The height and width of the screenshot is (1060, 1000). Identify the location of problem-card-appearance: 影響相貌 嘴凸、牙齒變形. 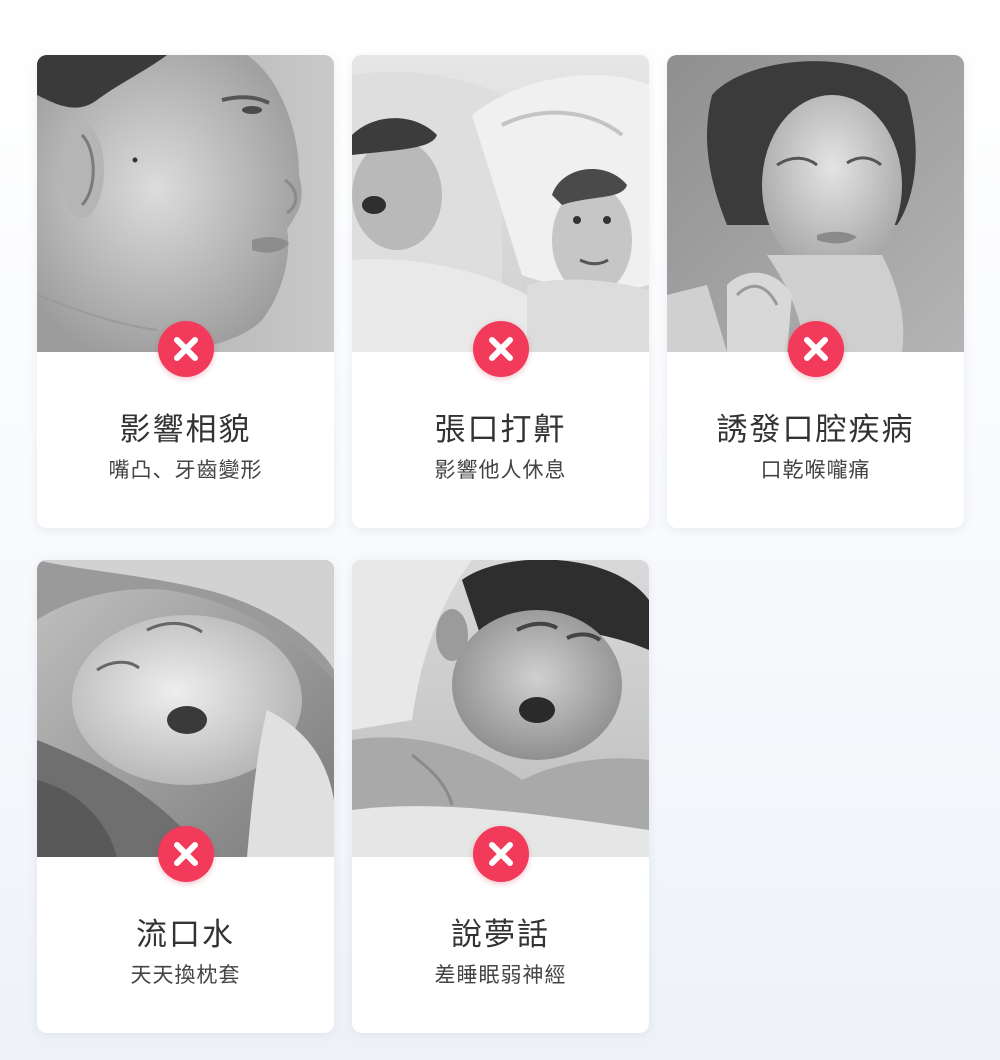
(185, 291).